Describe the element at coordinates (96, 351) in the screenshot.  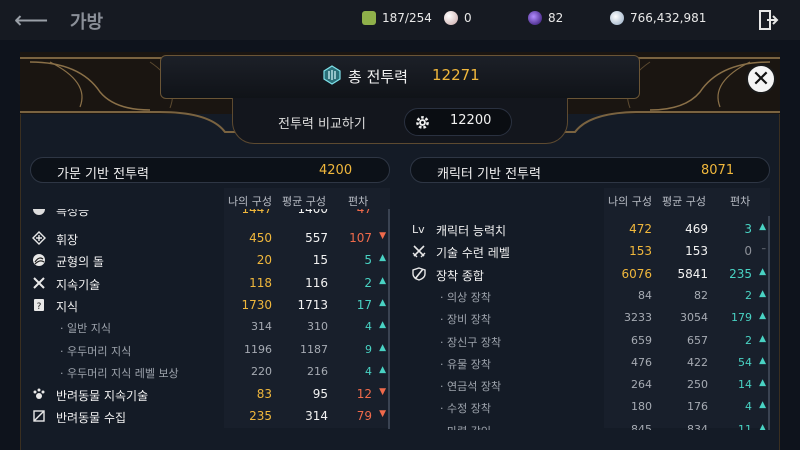
I see `row-name: · 우두머리 지식` at that location.